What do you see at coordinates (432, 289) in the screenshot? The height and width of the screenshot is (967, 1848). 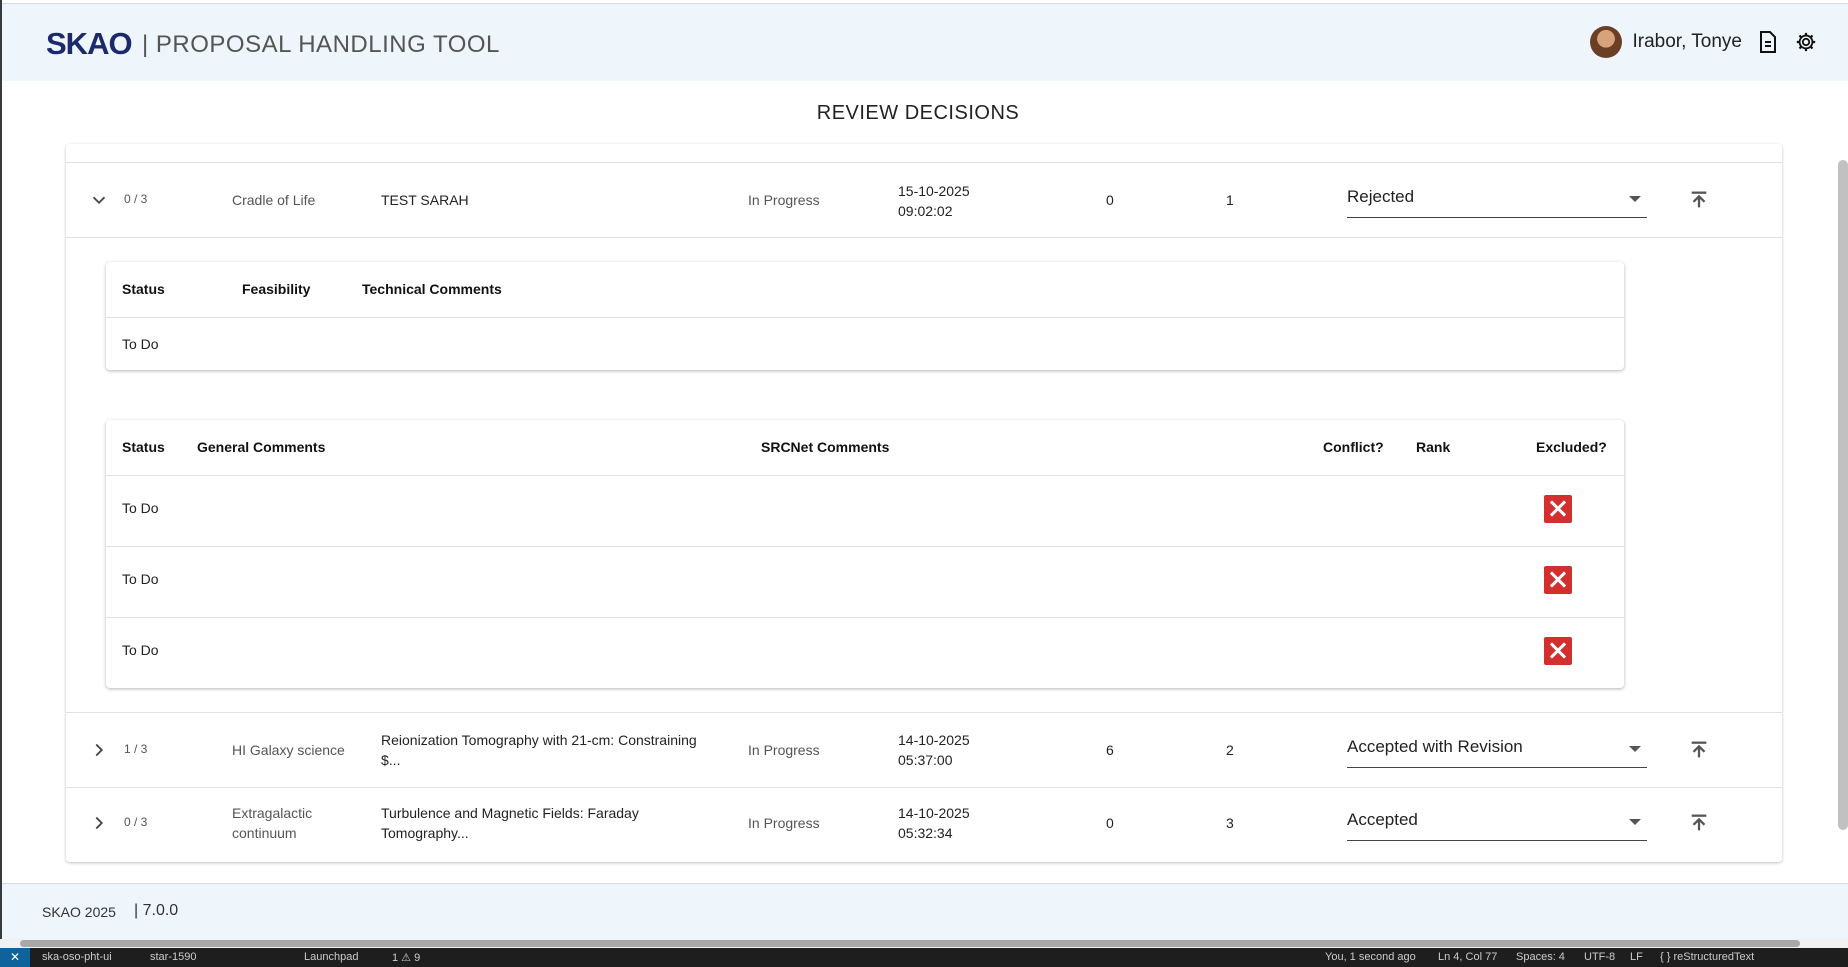 I see `column-header: Technical Comments` at bounding box center [432, 289].